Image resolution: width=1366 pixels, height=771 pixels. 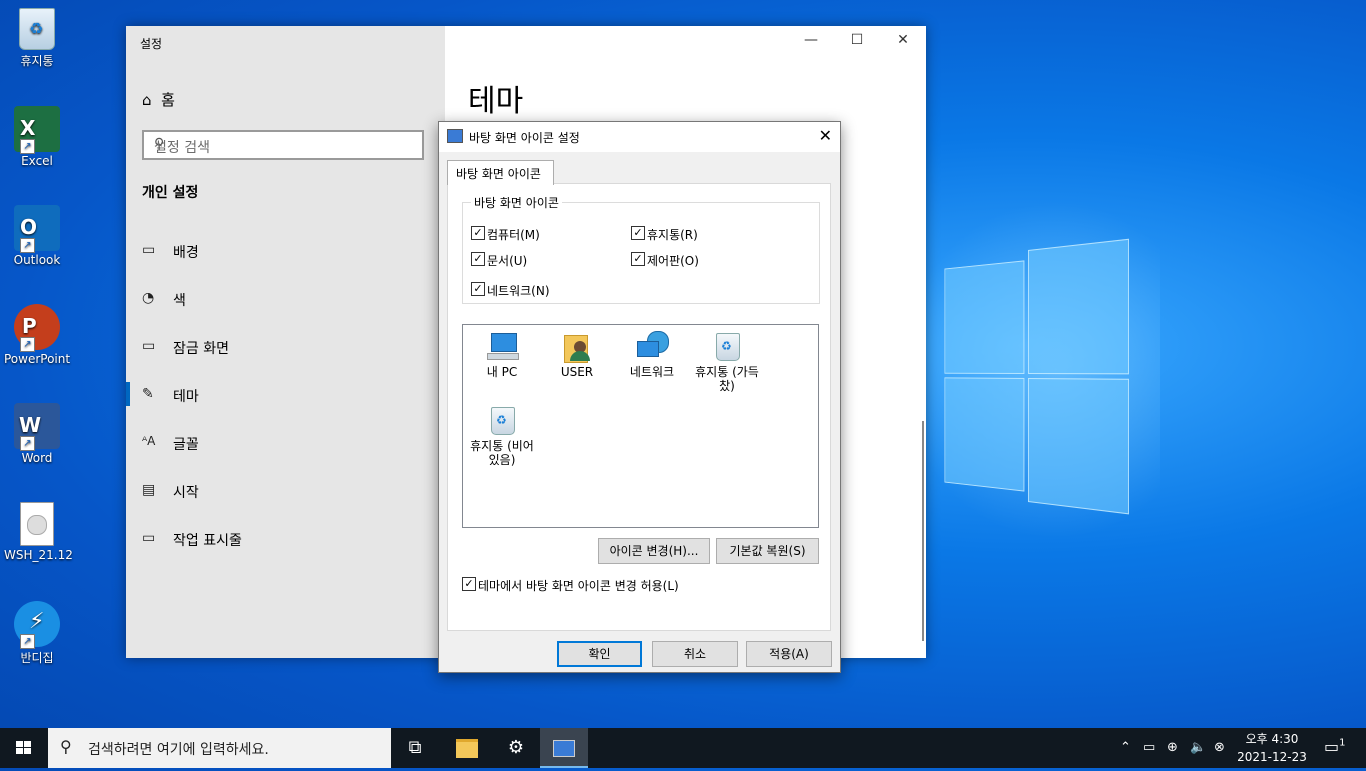 I want to click on powerpoint-icon: P ↗, so click(x=37, y=327).